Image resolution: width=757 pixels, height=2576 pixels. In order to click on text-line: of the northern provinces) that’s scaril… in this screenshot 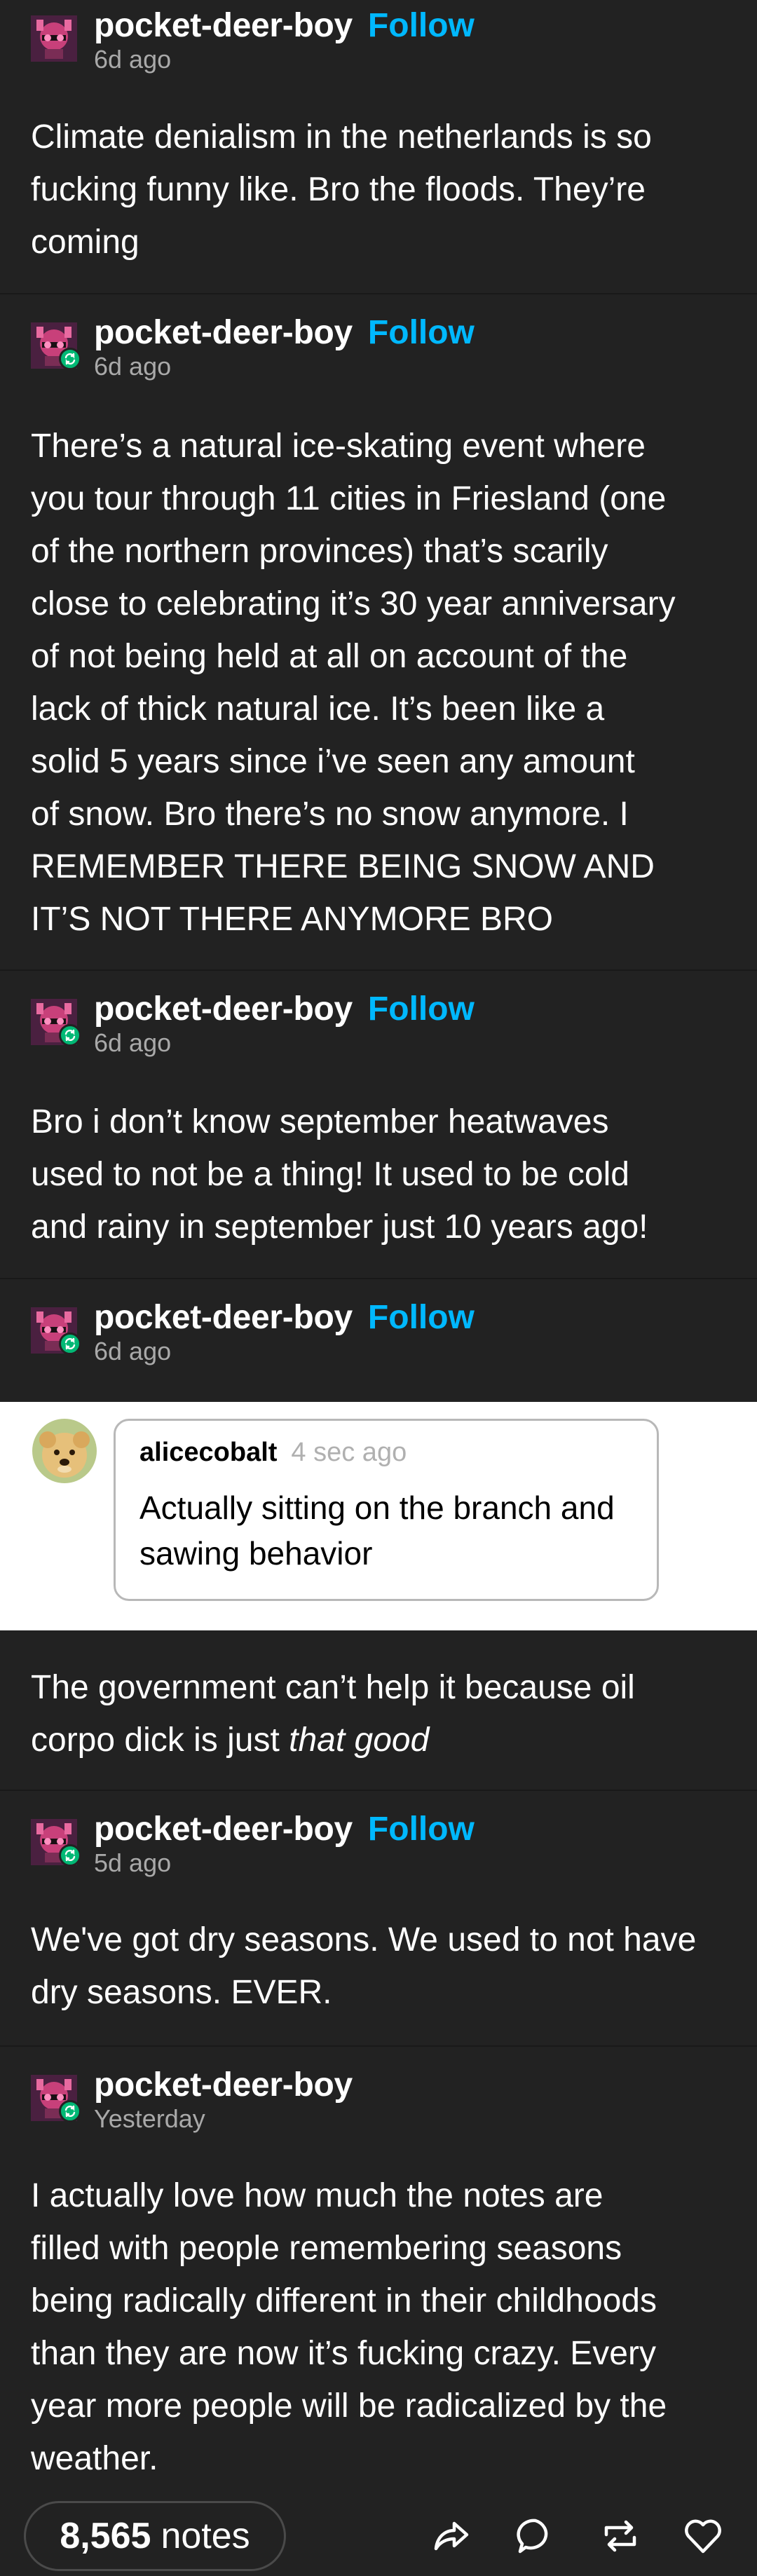, I will do `click(319, 551)`.